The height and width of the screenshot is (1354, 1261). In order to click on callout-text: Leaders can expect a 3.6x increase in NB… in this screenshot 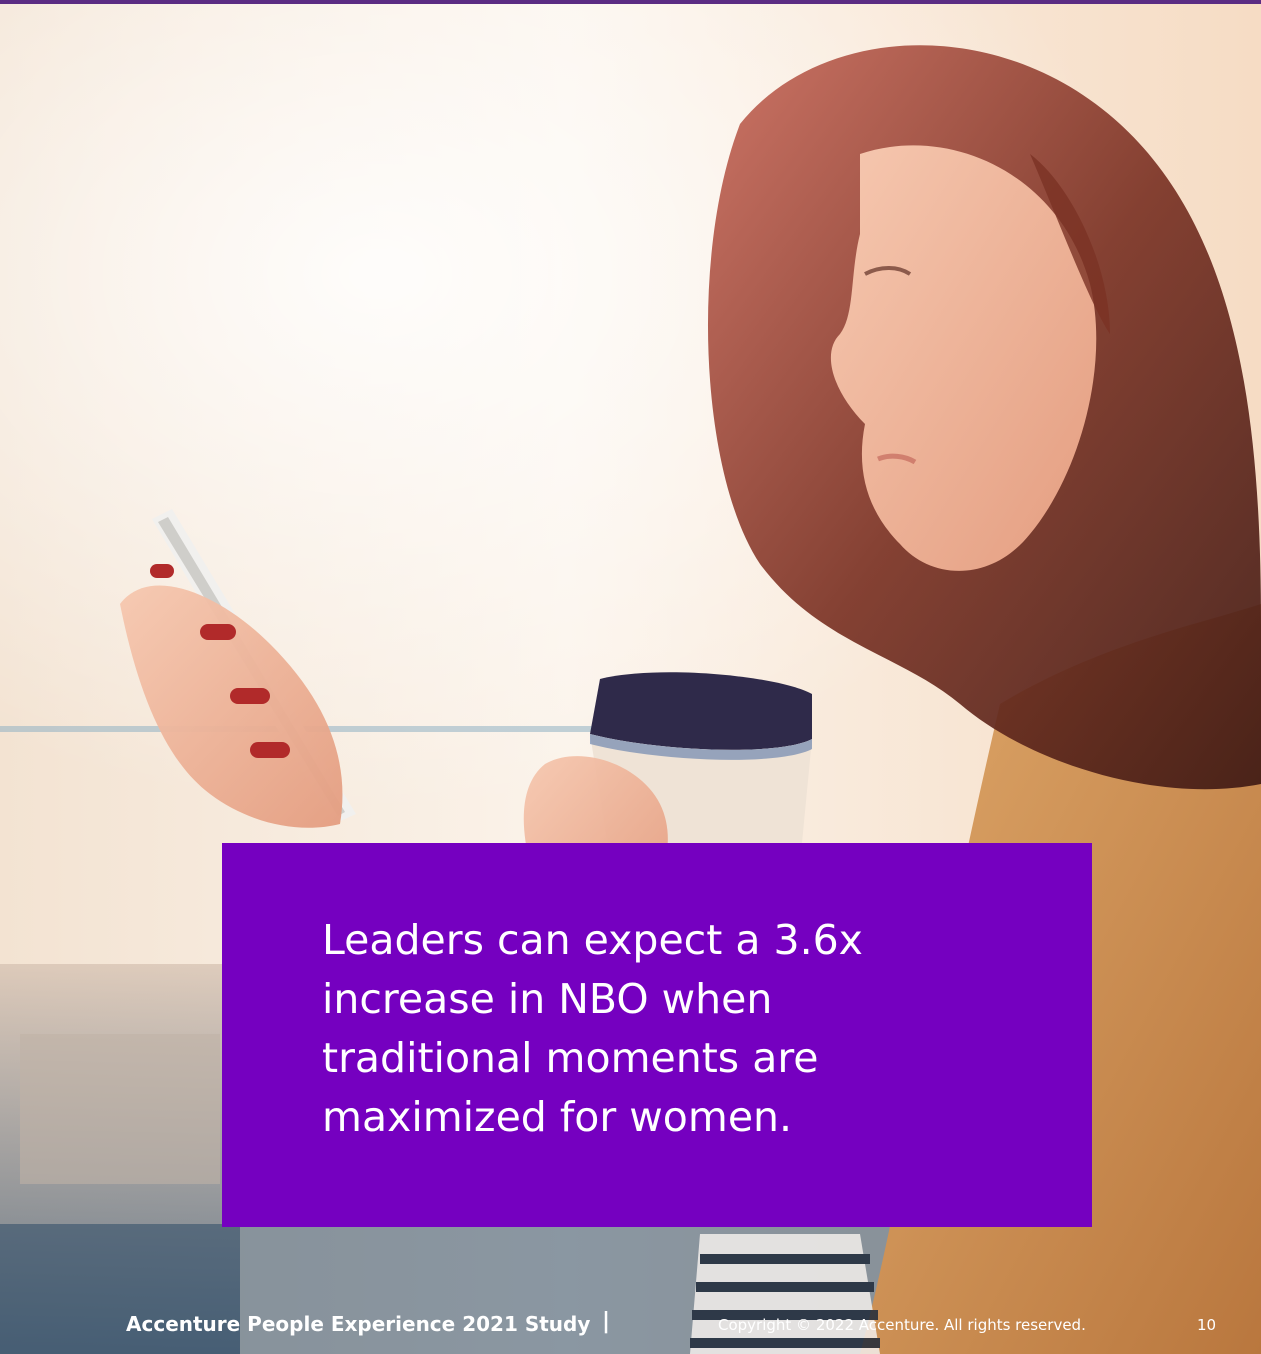, I will do `click(592, 1028)`.